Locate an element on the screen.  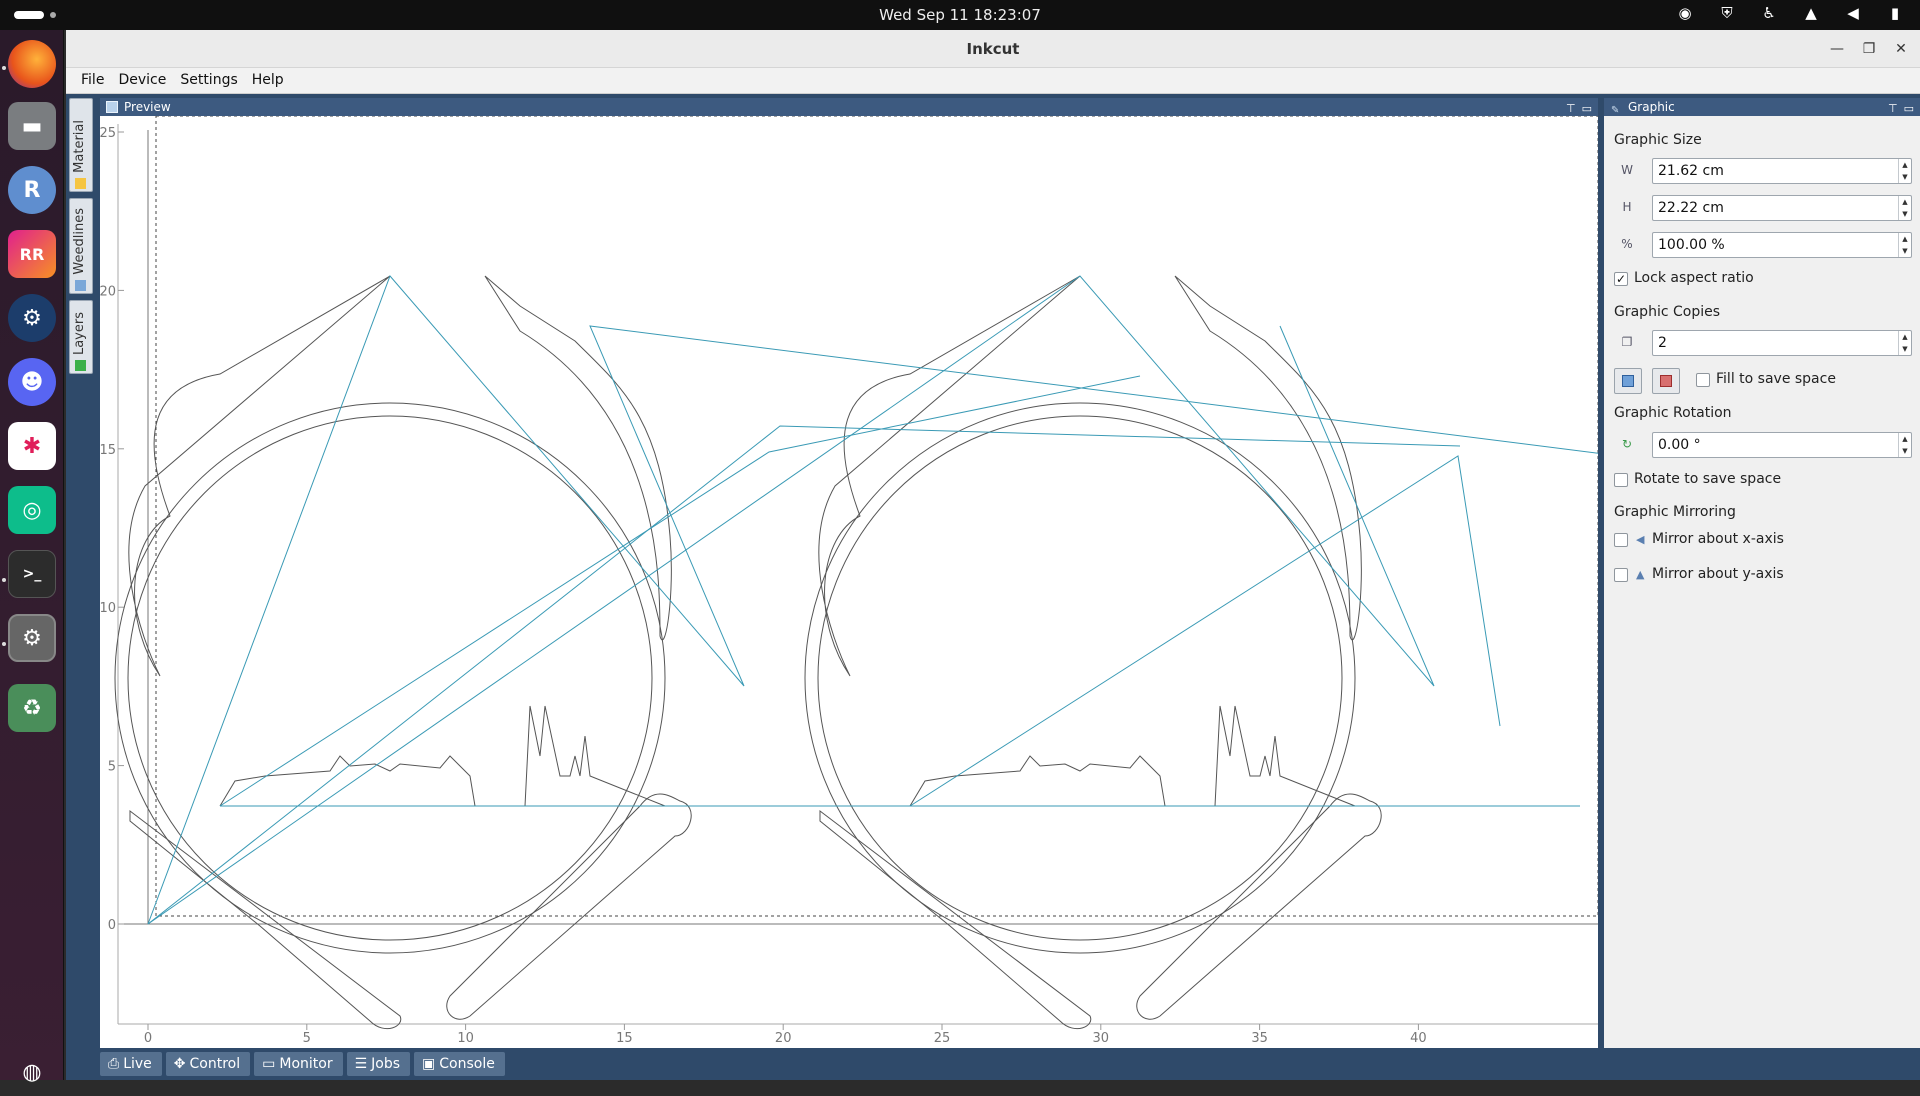
tab-material: Material is located at coordinates (81, 145).